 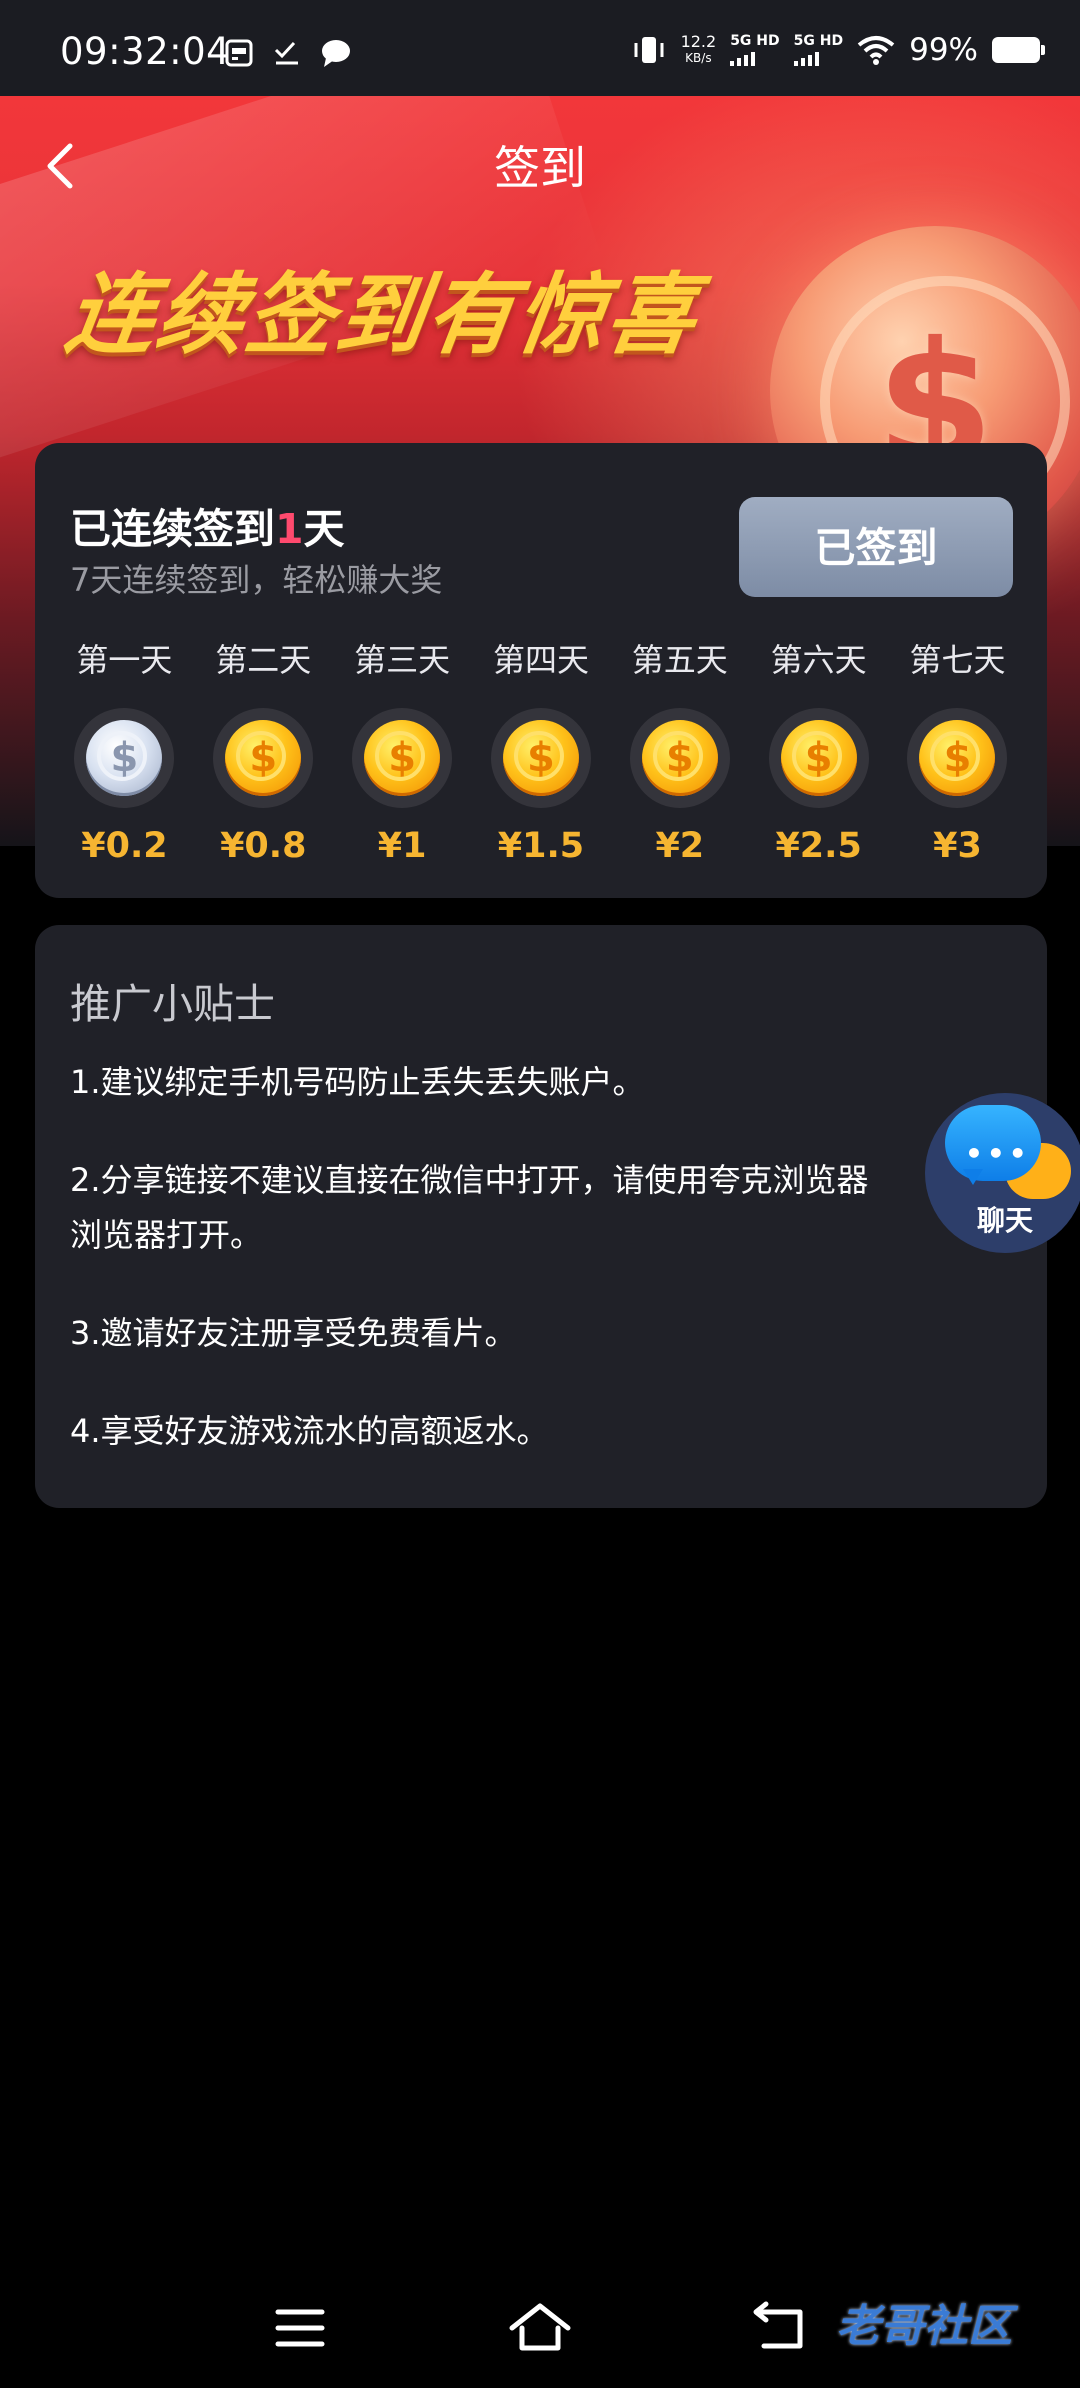 What do you see at coordinates (943, 50) in the screenshot?
I see `battery-percent: 99%` at bounding box center [943, 50].